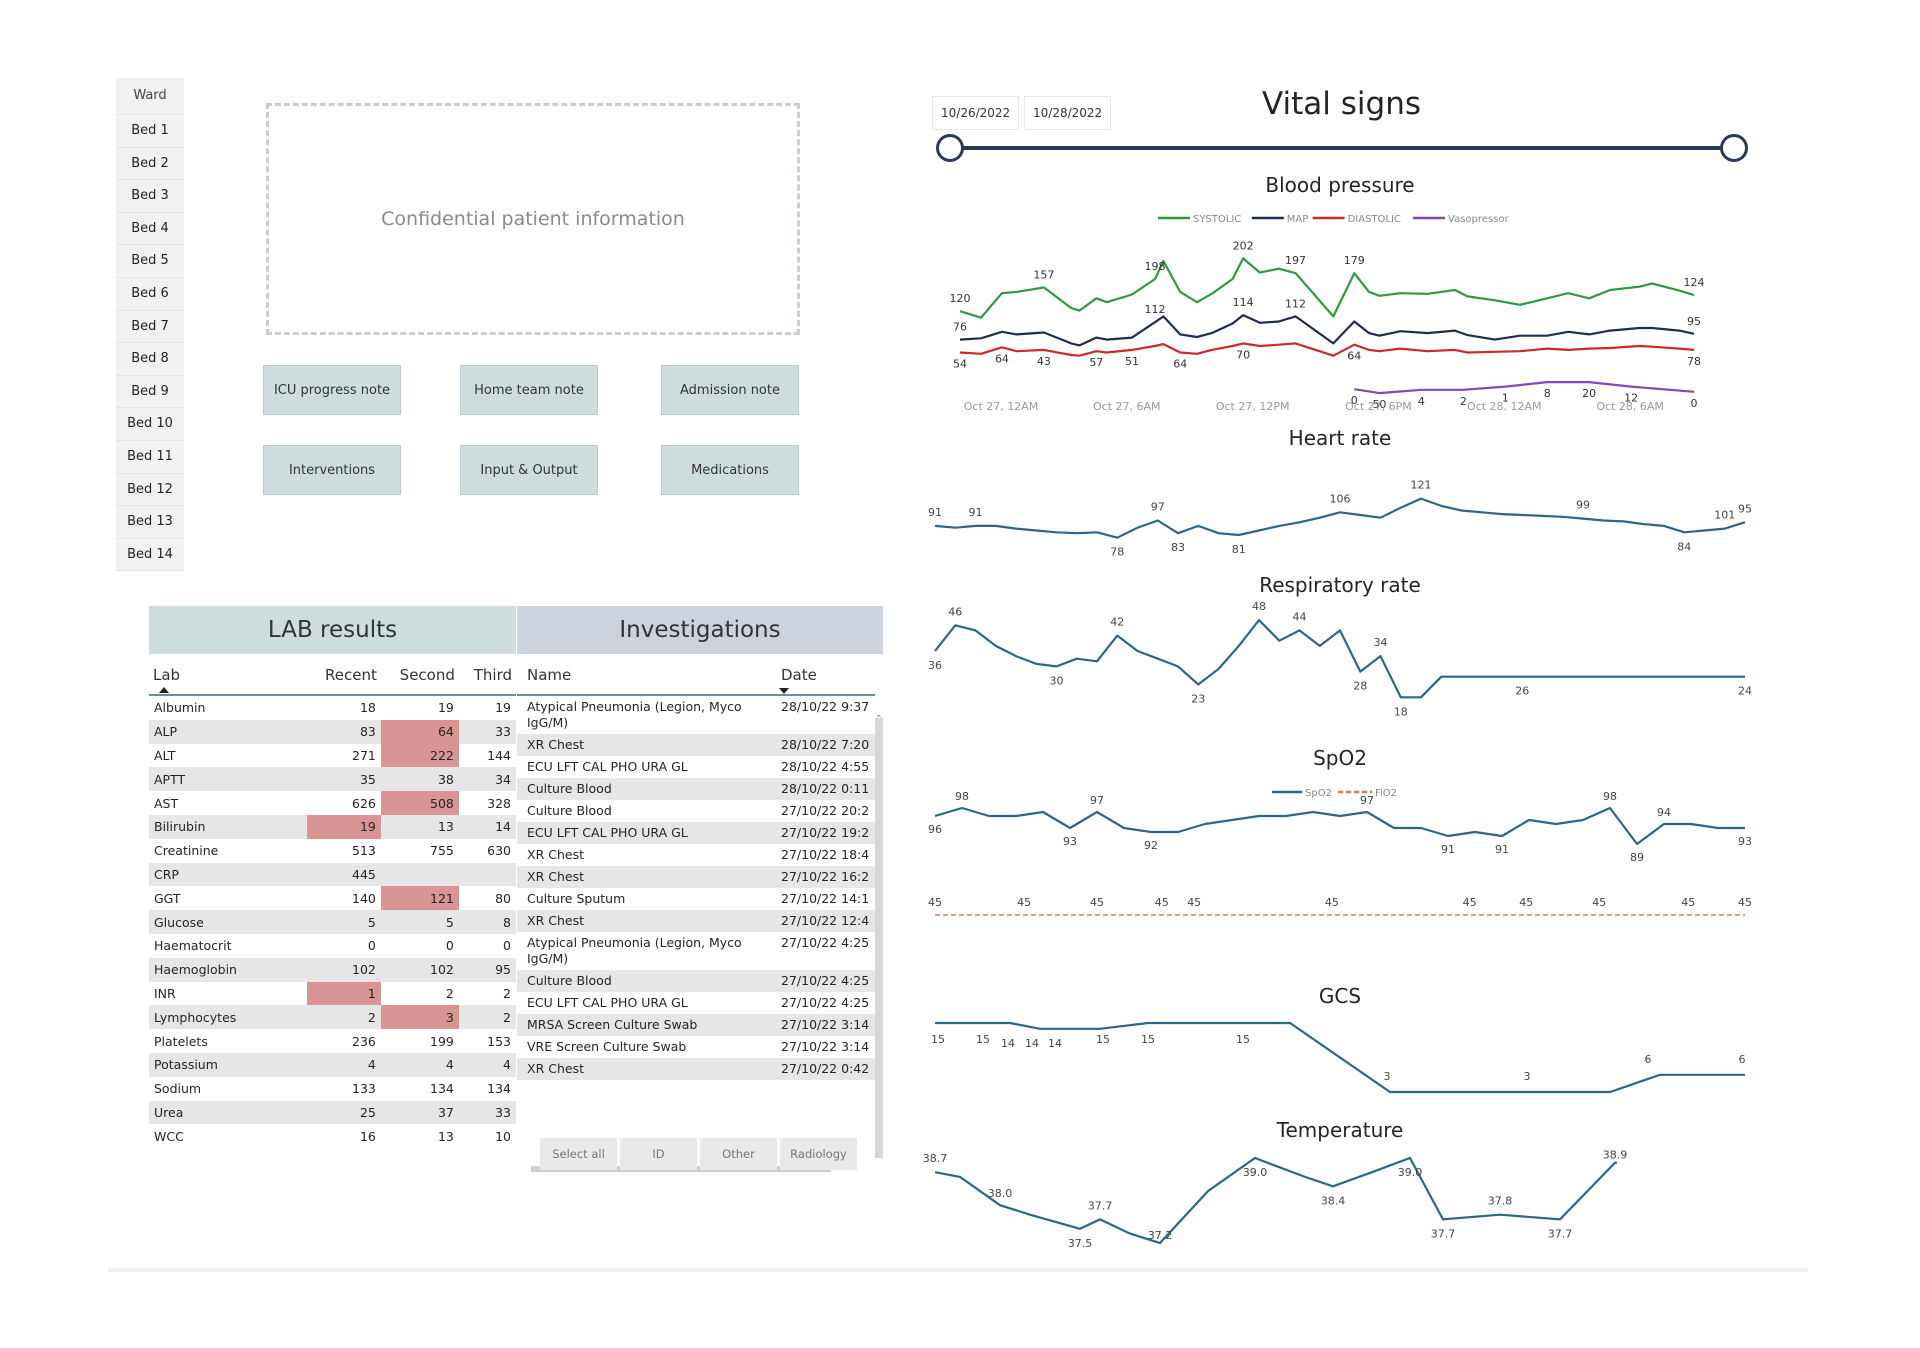  What do you see at coordinates (1589, 393) in the screenshot?
I see `bp-data-label: 20` at bounding box center [1589, 393].